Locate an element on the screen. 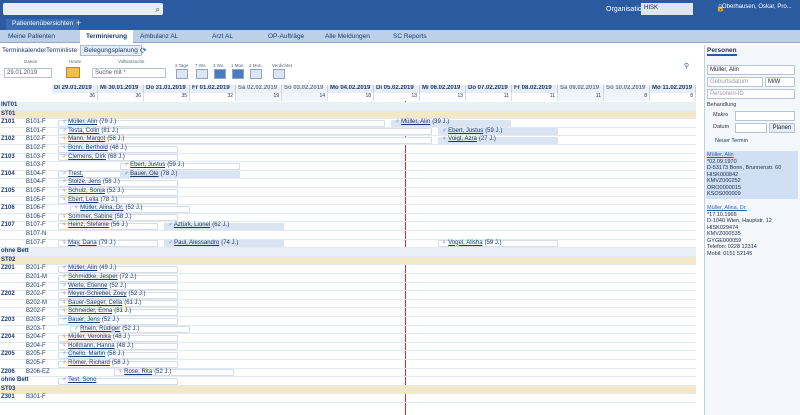 The image size is (800, 415). patient-entry: ♂ Stolze, Jens (58 J.) is located at coordinates (91, 183).